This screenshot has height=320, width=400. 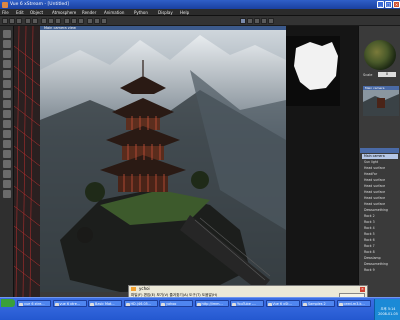 I want to click on menu-file: File, so click(x=5, y=12).